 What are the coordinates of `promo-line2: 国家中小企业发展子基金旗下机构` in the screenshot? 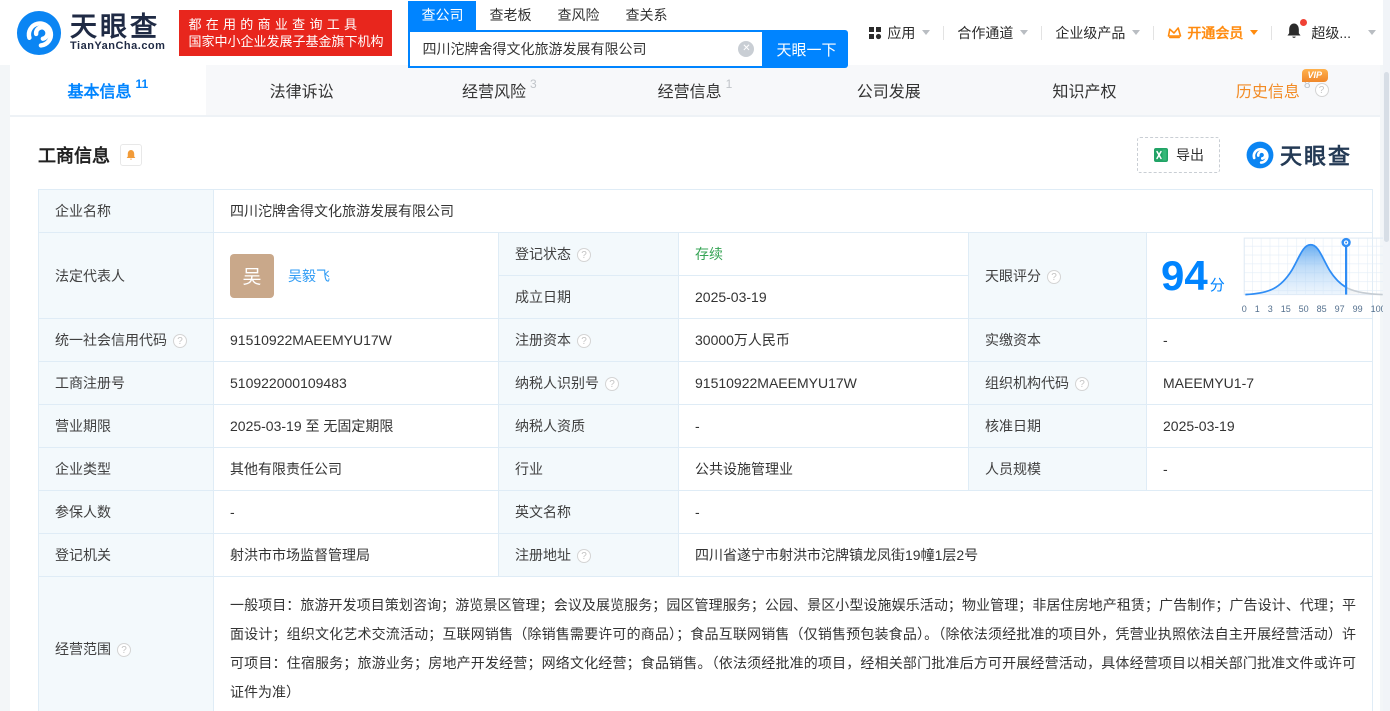 It's located at (286, 41).